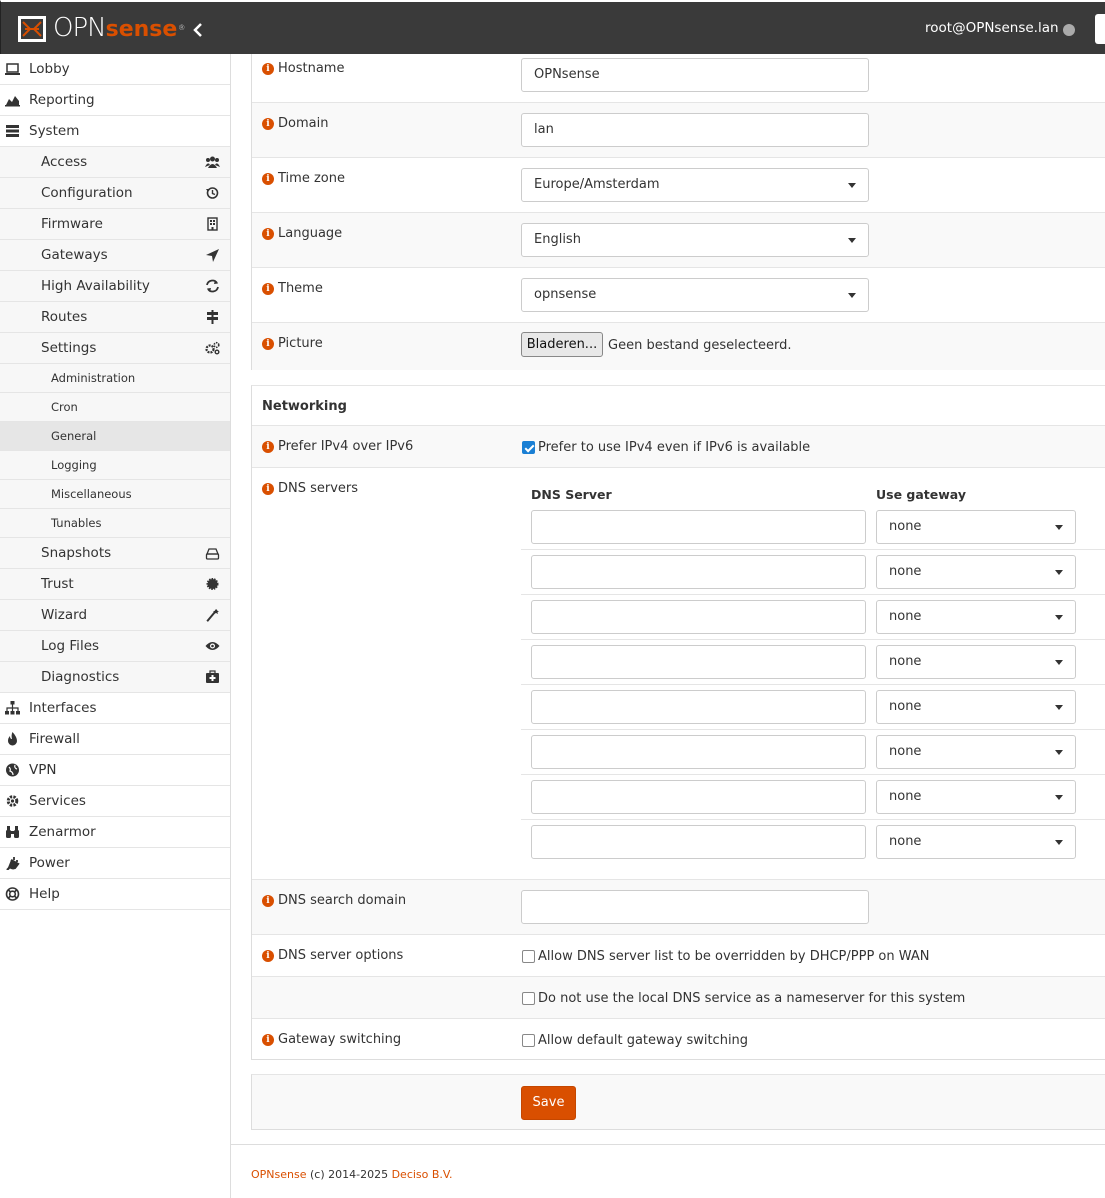  I want to click on sidebar-item-configuration: Configuration, so click(115, 193).